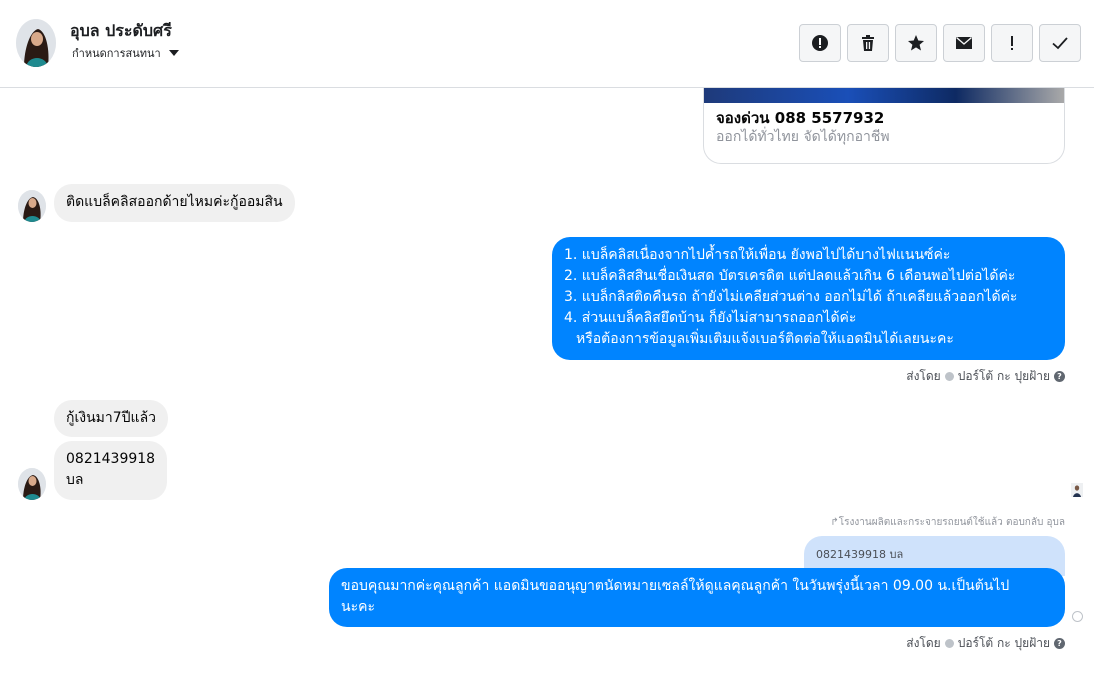  Describe the element at coordinates (358, 607) in the screenshot. I see `message-line: นะคะ` at that location.